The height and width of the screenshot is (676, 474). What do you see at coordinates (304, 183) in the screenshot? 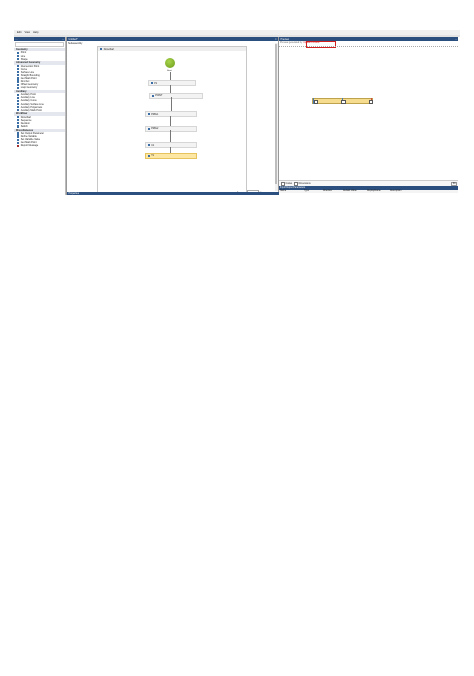
I see `dimensions-label: Dimensions` at bounding box center [304, 183].